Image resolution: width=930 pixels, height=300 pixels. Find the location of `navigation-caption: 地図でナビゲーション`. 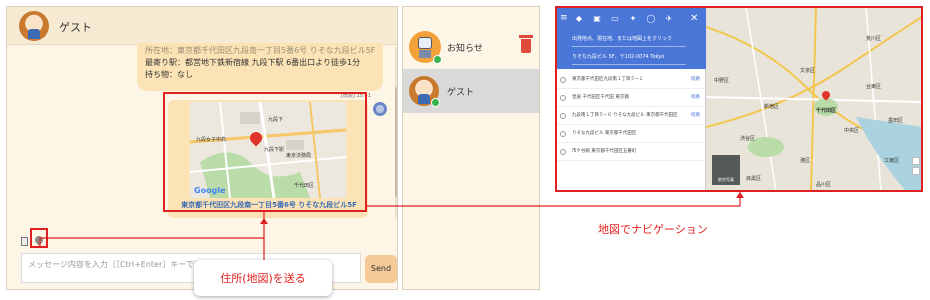

navigation-caption: 地図でナビゲーション is located at coordinates (653, 229).